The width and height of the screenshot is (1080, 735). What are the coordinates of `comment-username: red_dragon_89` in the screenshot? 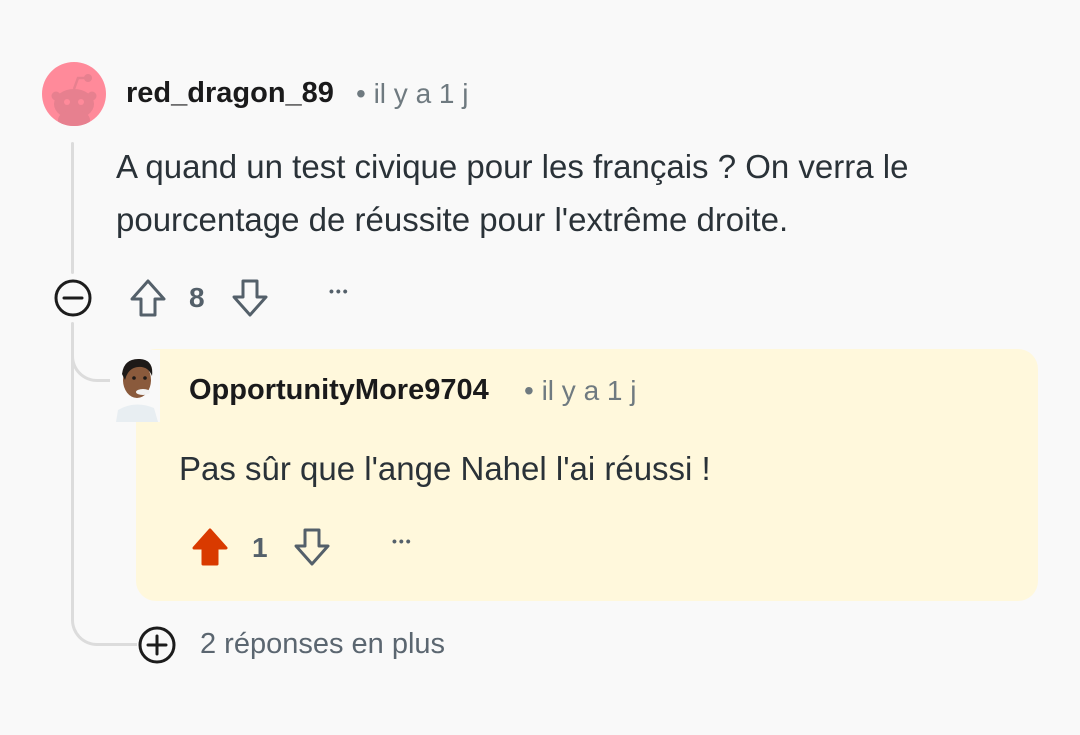 It's located at (230, 93).